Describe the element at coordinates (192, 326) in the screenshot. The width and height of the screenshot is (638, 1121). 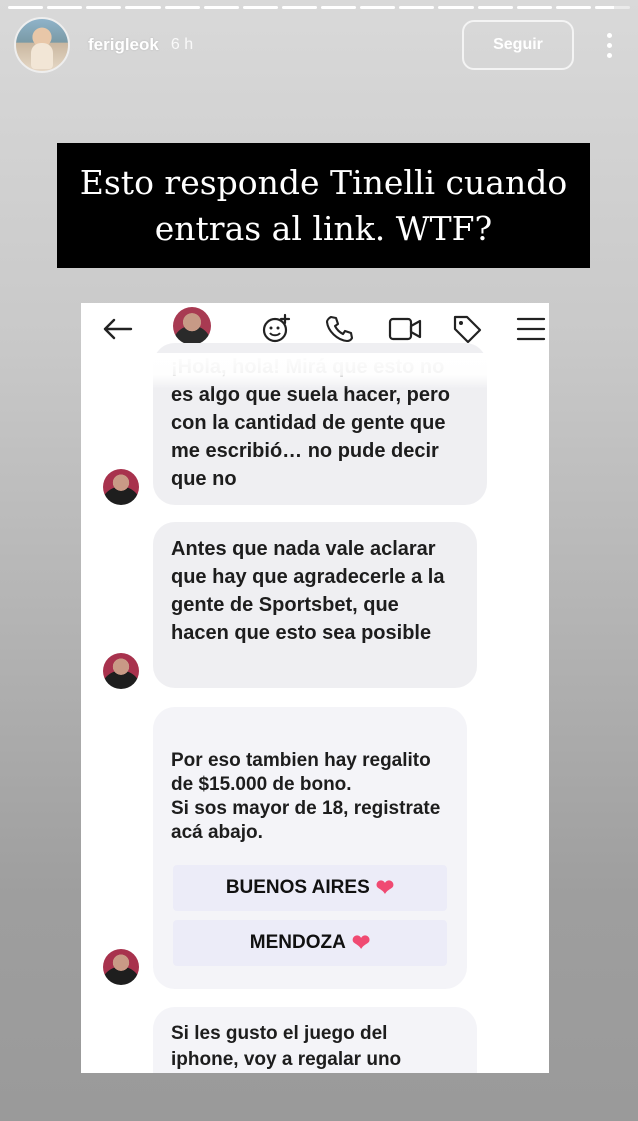
I see `contact-avatar` at that location.